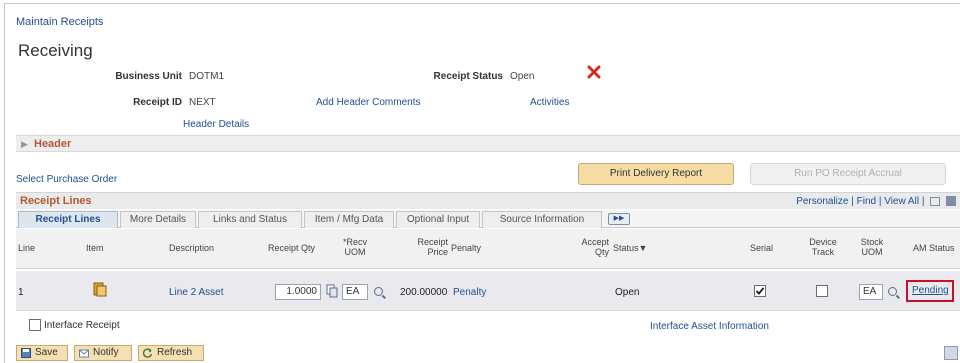 The height and width of the screenshot is (363, 960). What do you see at coordinates (522, 76) in the screenshot?
I see `receipt-status-value: Open` at bounding box center [522, 76].